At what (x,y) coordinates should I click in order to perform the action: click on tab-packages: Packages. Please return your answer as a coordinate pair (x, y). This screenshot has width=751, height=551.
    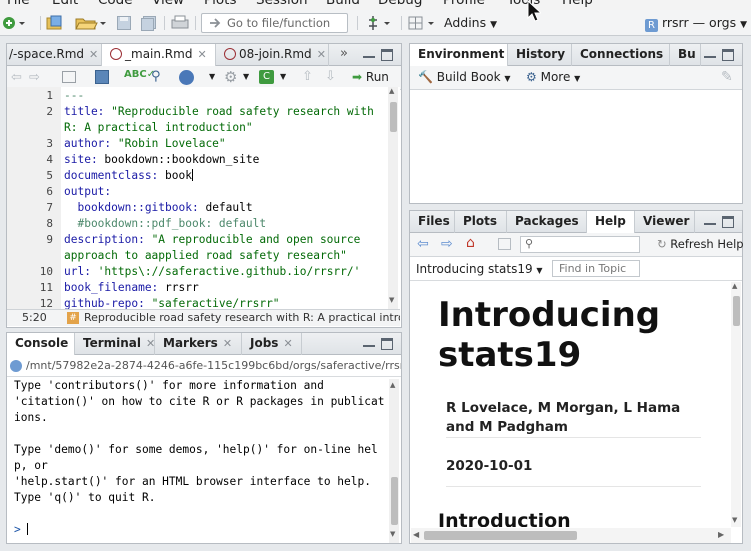
    Looking at the image, I should click on (547, 222).